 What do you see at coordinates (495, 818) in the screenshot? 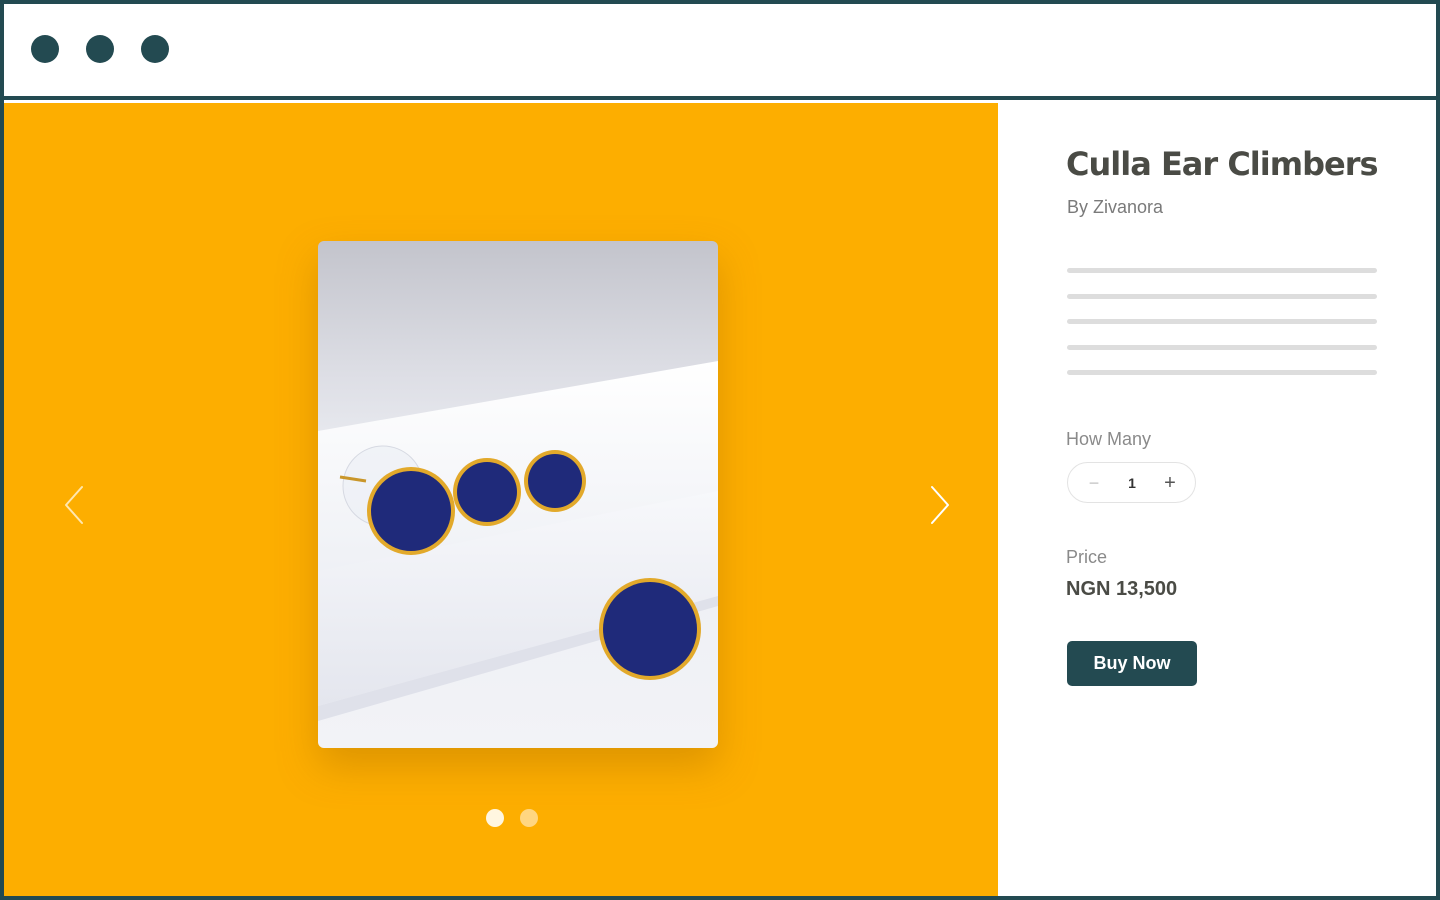
I see `pager-dot-active` at bounding box center [495, 818].